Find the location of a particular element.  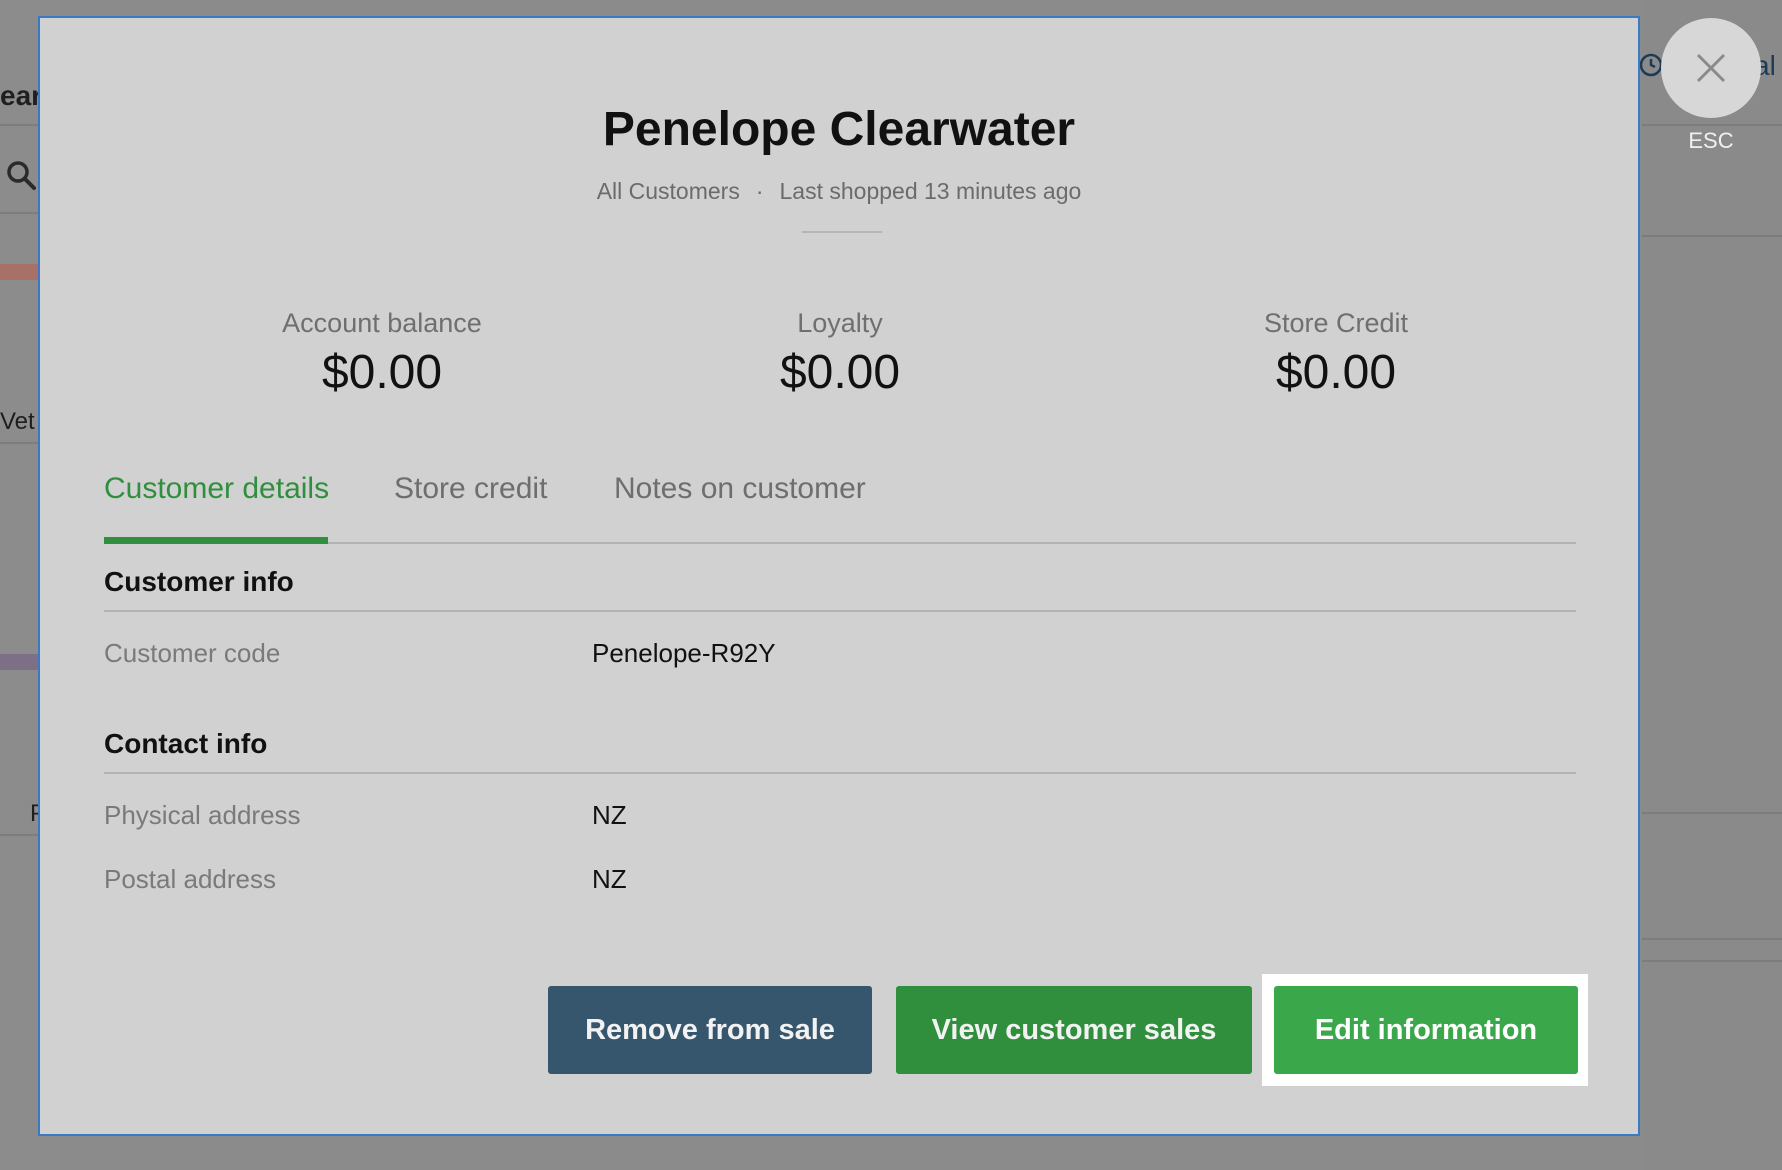

stat-store-credit: Store Credit $0.00 is located at coordinates (1336, 354).